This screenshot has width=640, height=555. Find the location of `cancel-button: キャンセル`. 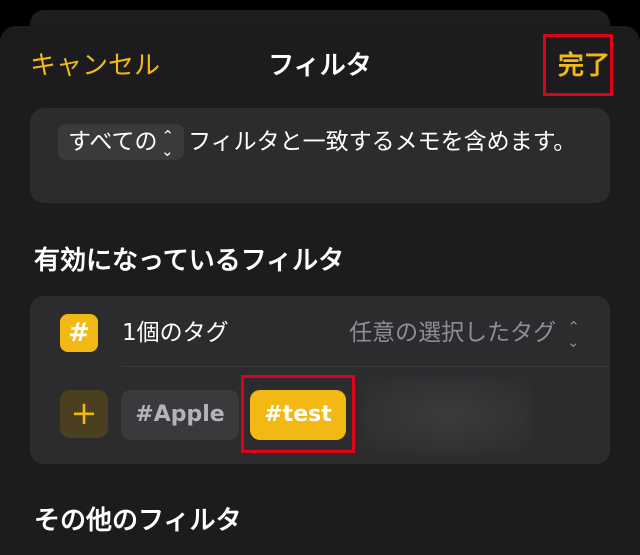

cancel-button: キャンセル is located at coordinates (95, 66).